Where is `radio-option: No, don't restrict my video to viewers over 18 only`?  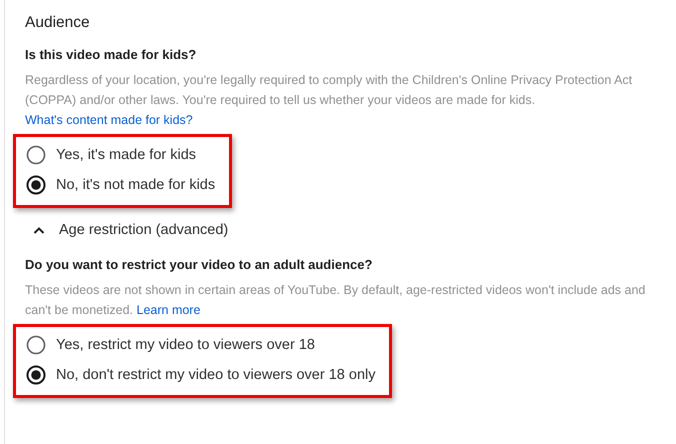
radio-option: No, don't restrict my video to viewers over 18 only is located at coordinates (201, 375).